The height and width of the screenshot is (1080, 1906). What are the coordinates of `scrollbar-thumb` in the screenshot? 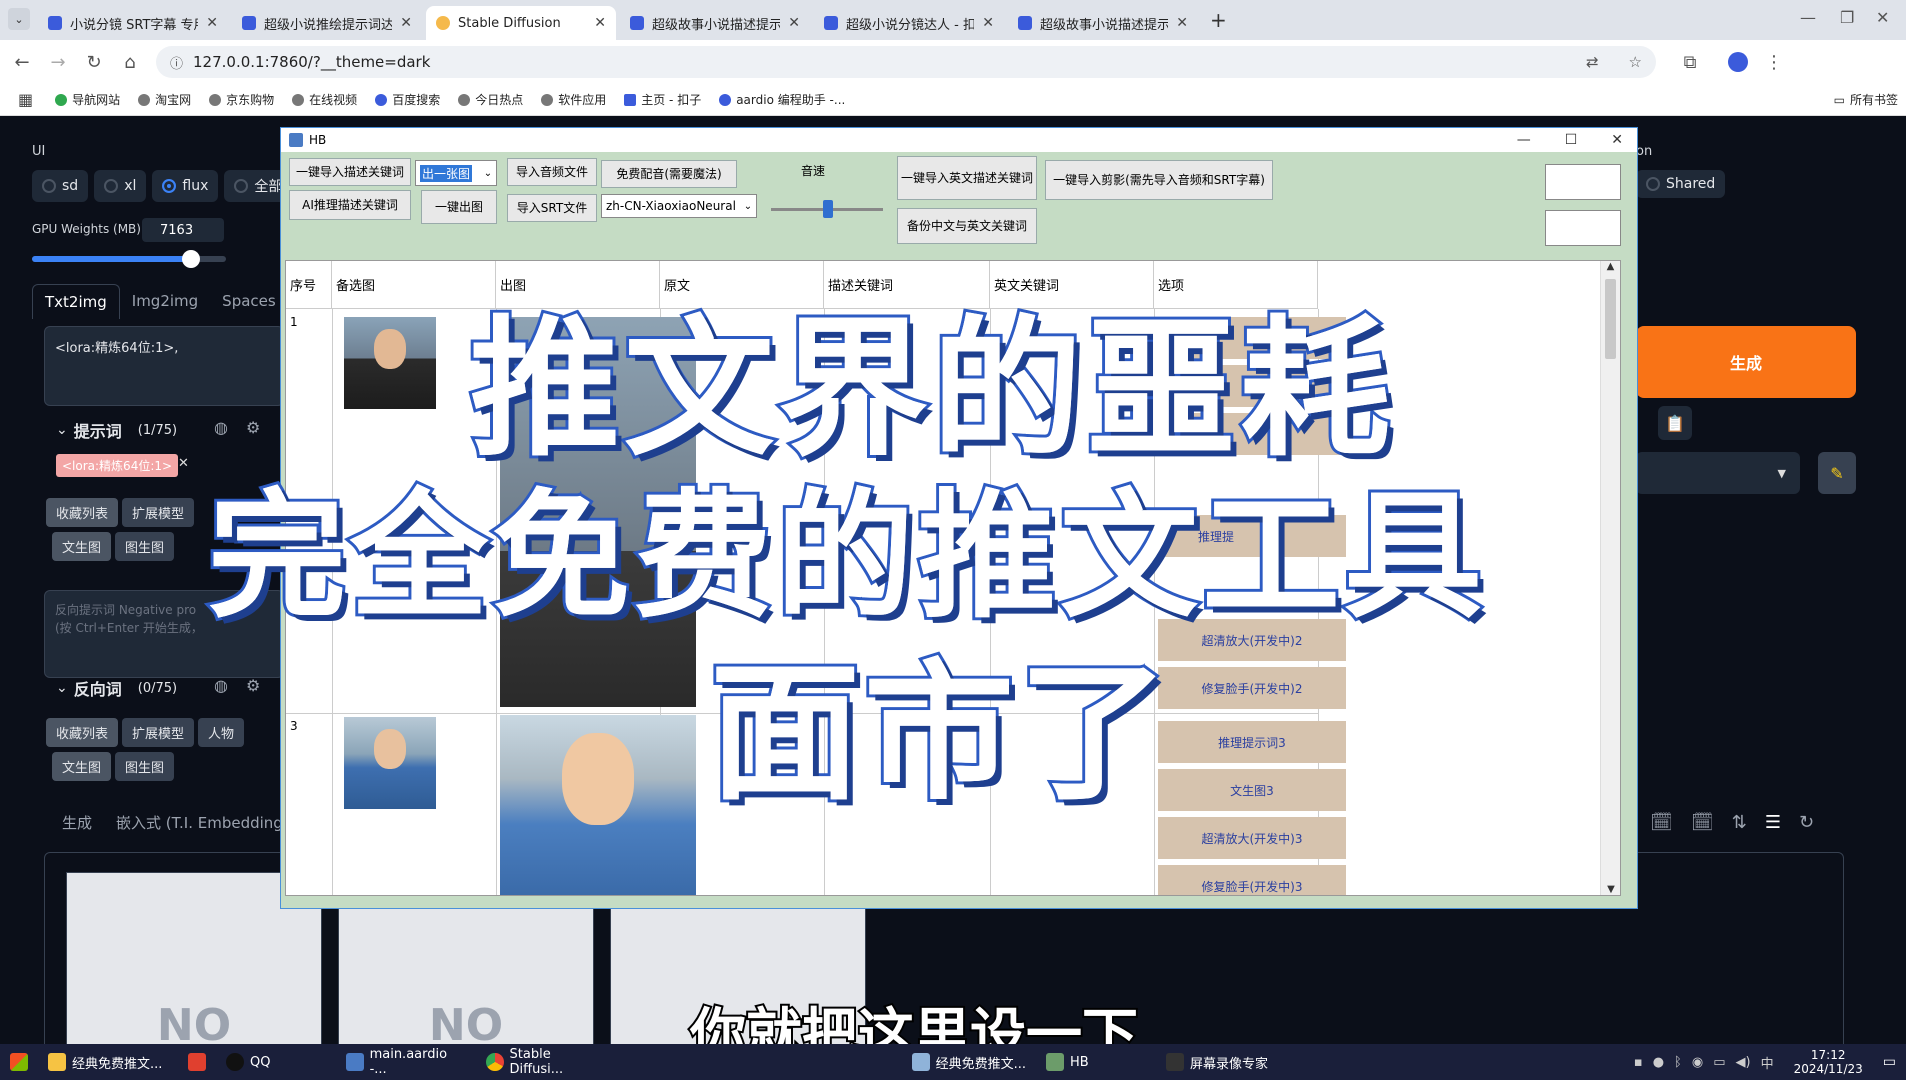 It's located at (1610, 319).